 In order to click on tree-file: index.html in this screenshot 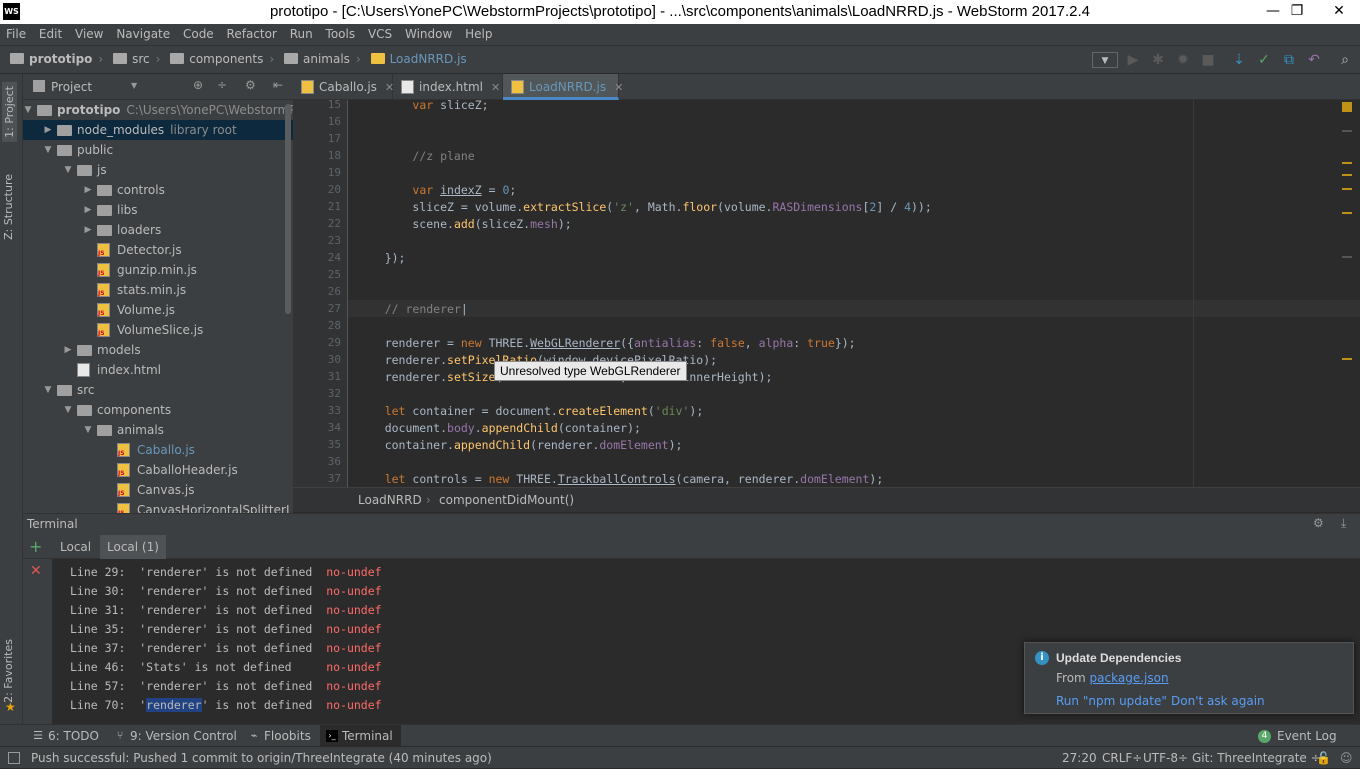, I will do `click(158, 370)`.